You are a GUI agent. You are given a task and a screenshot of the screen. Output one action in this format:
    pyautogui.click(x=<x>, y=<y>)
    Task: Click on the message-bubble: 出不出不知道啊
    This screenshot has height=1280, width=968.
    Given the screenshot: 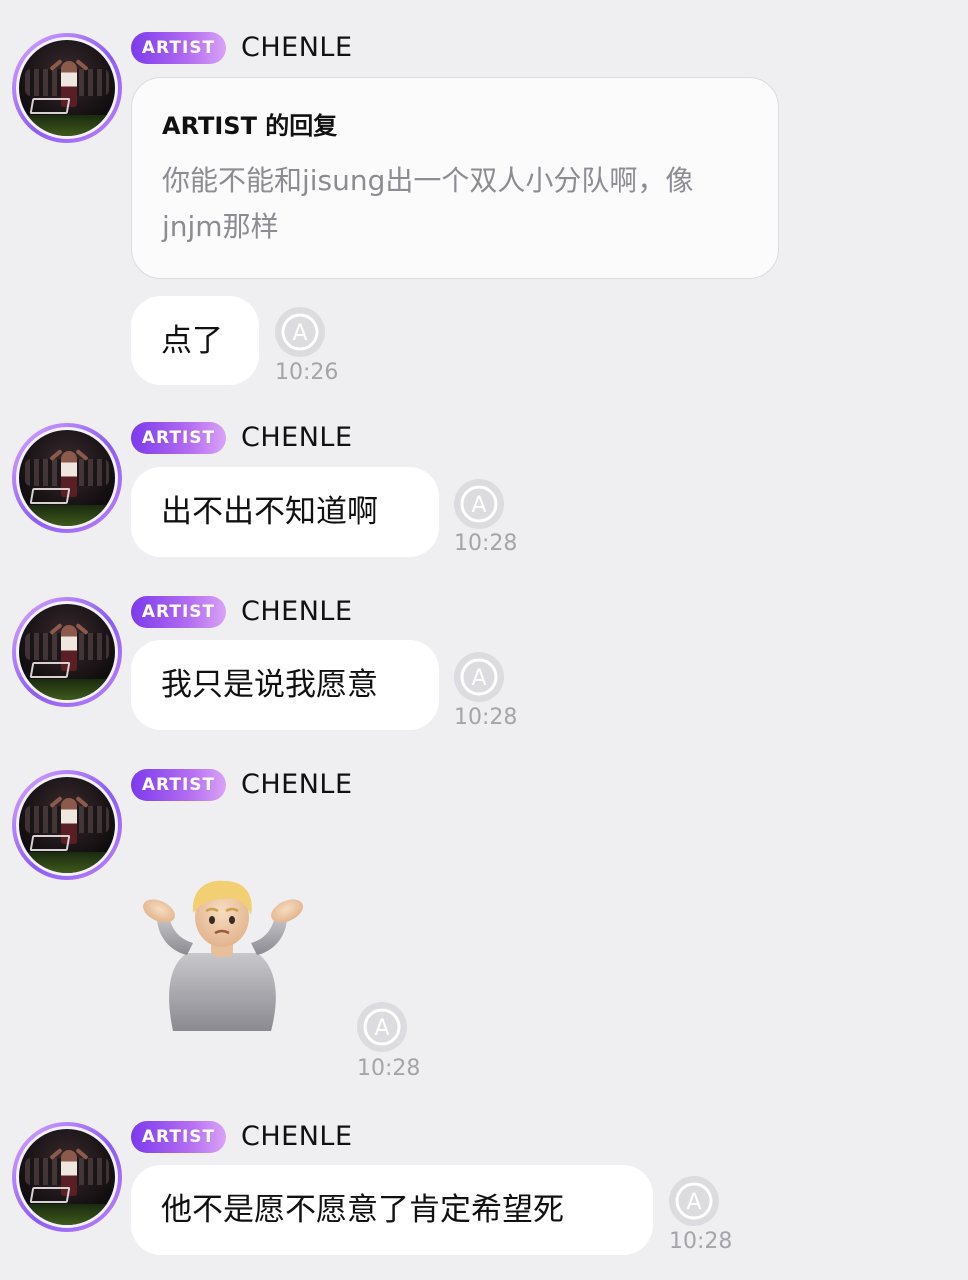 What is the action you would take?
    pyautogui.click(x=285, y=512)
    